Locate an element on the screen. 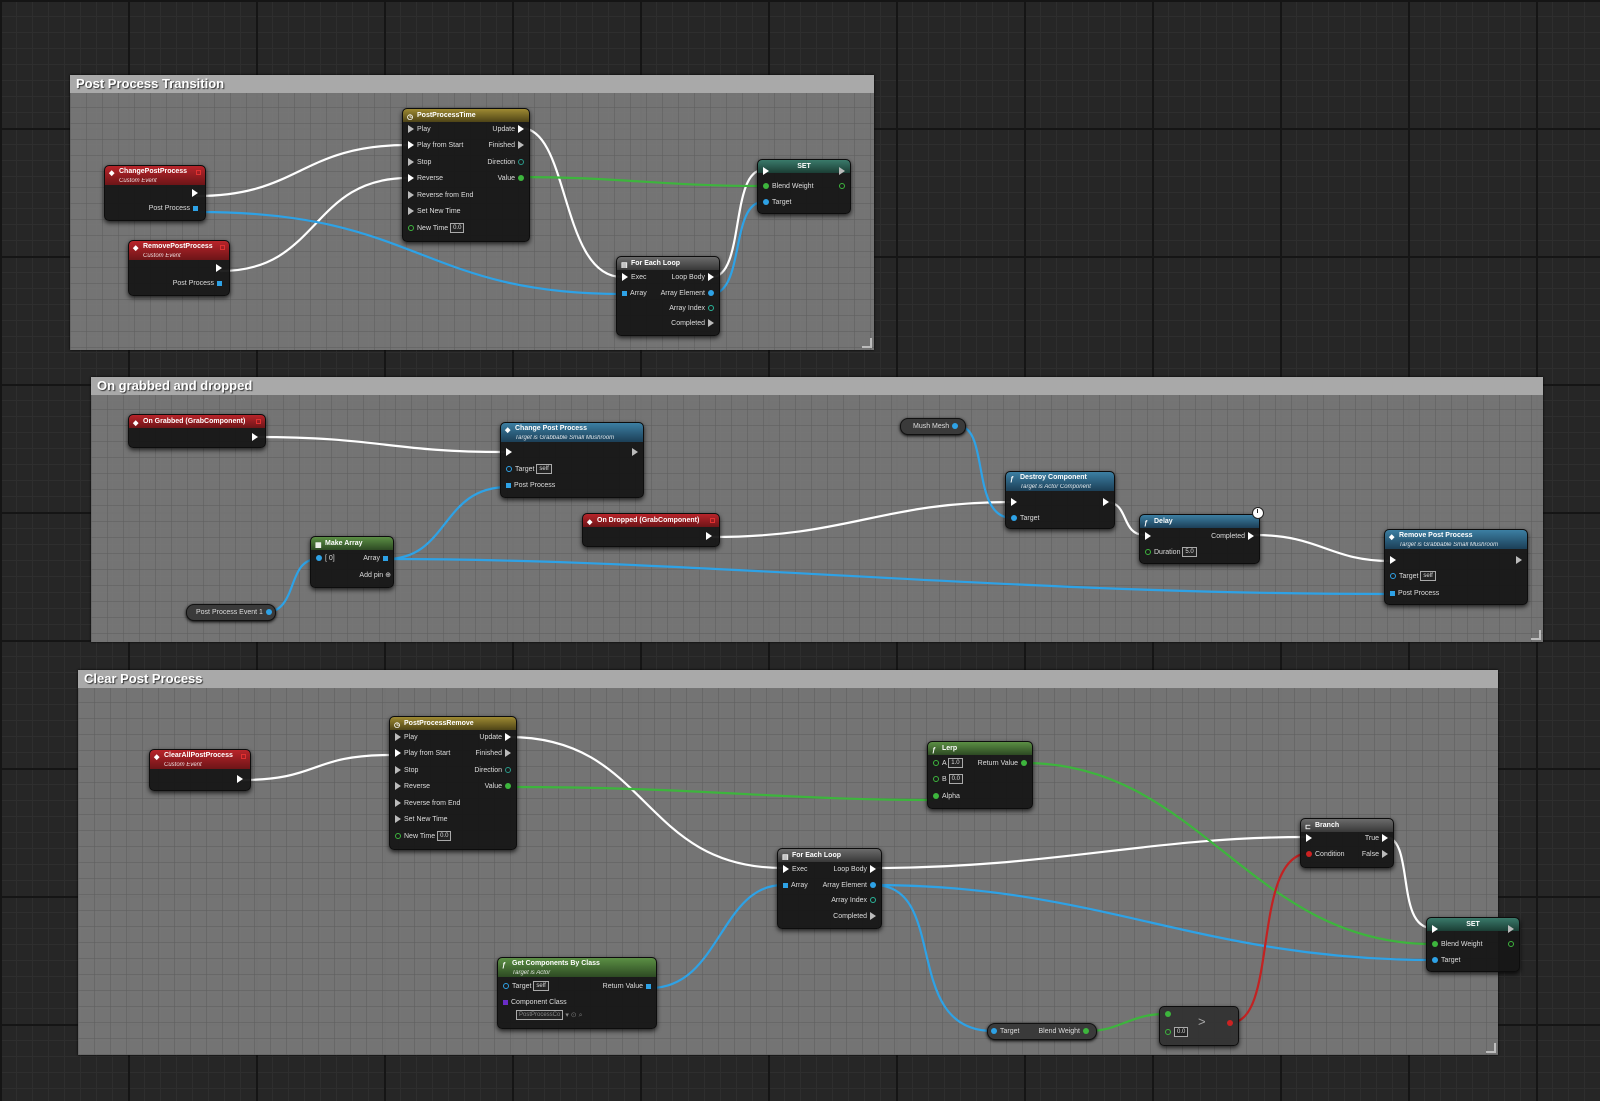 The image size is (1600, 1101). on-dropped-event-node: ◆ On Dropped (GrabComponent) is located at coordinates (651, 530).